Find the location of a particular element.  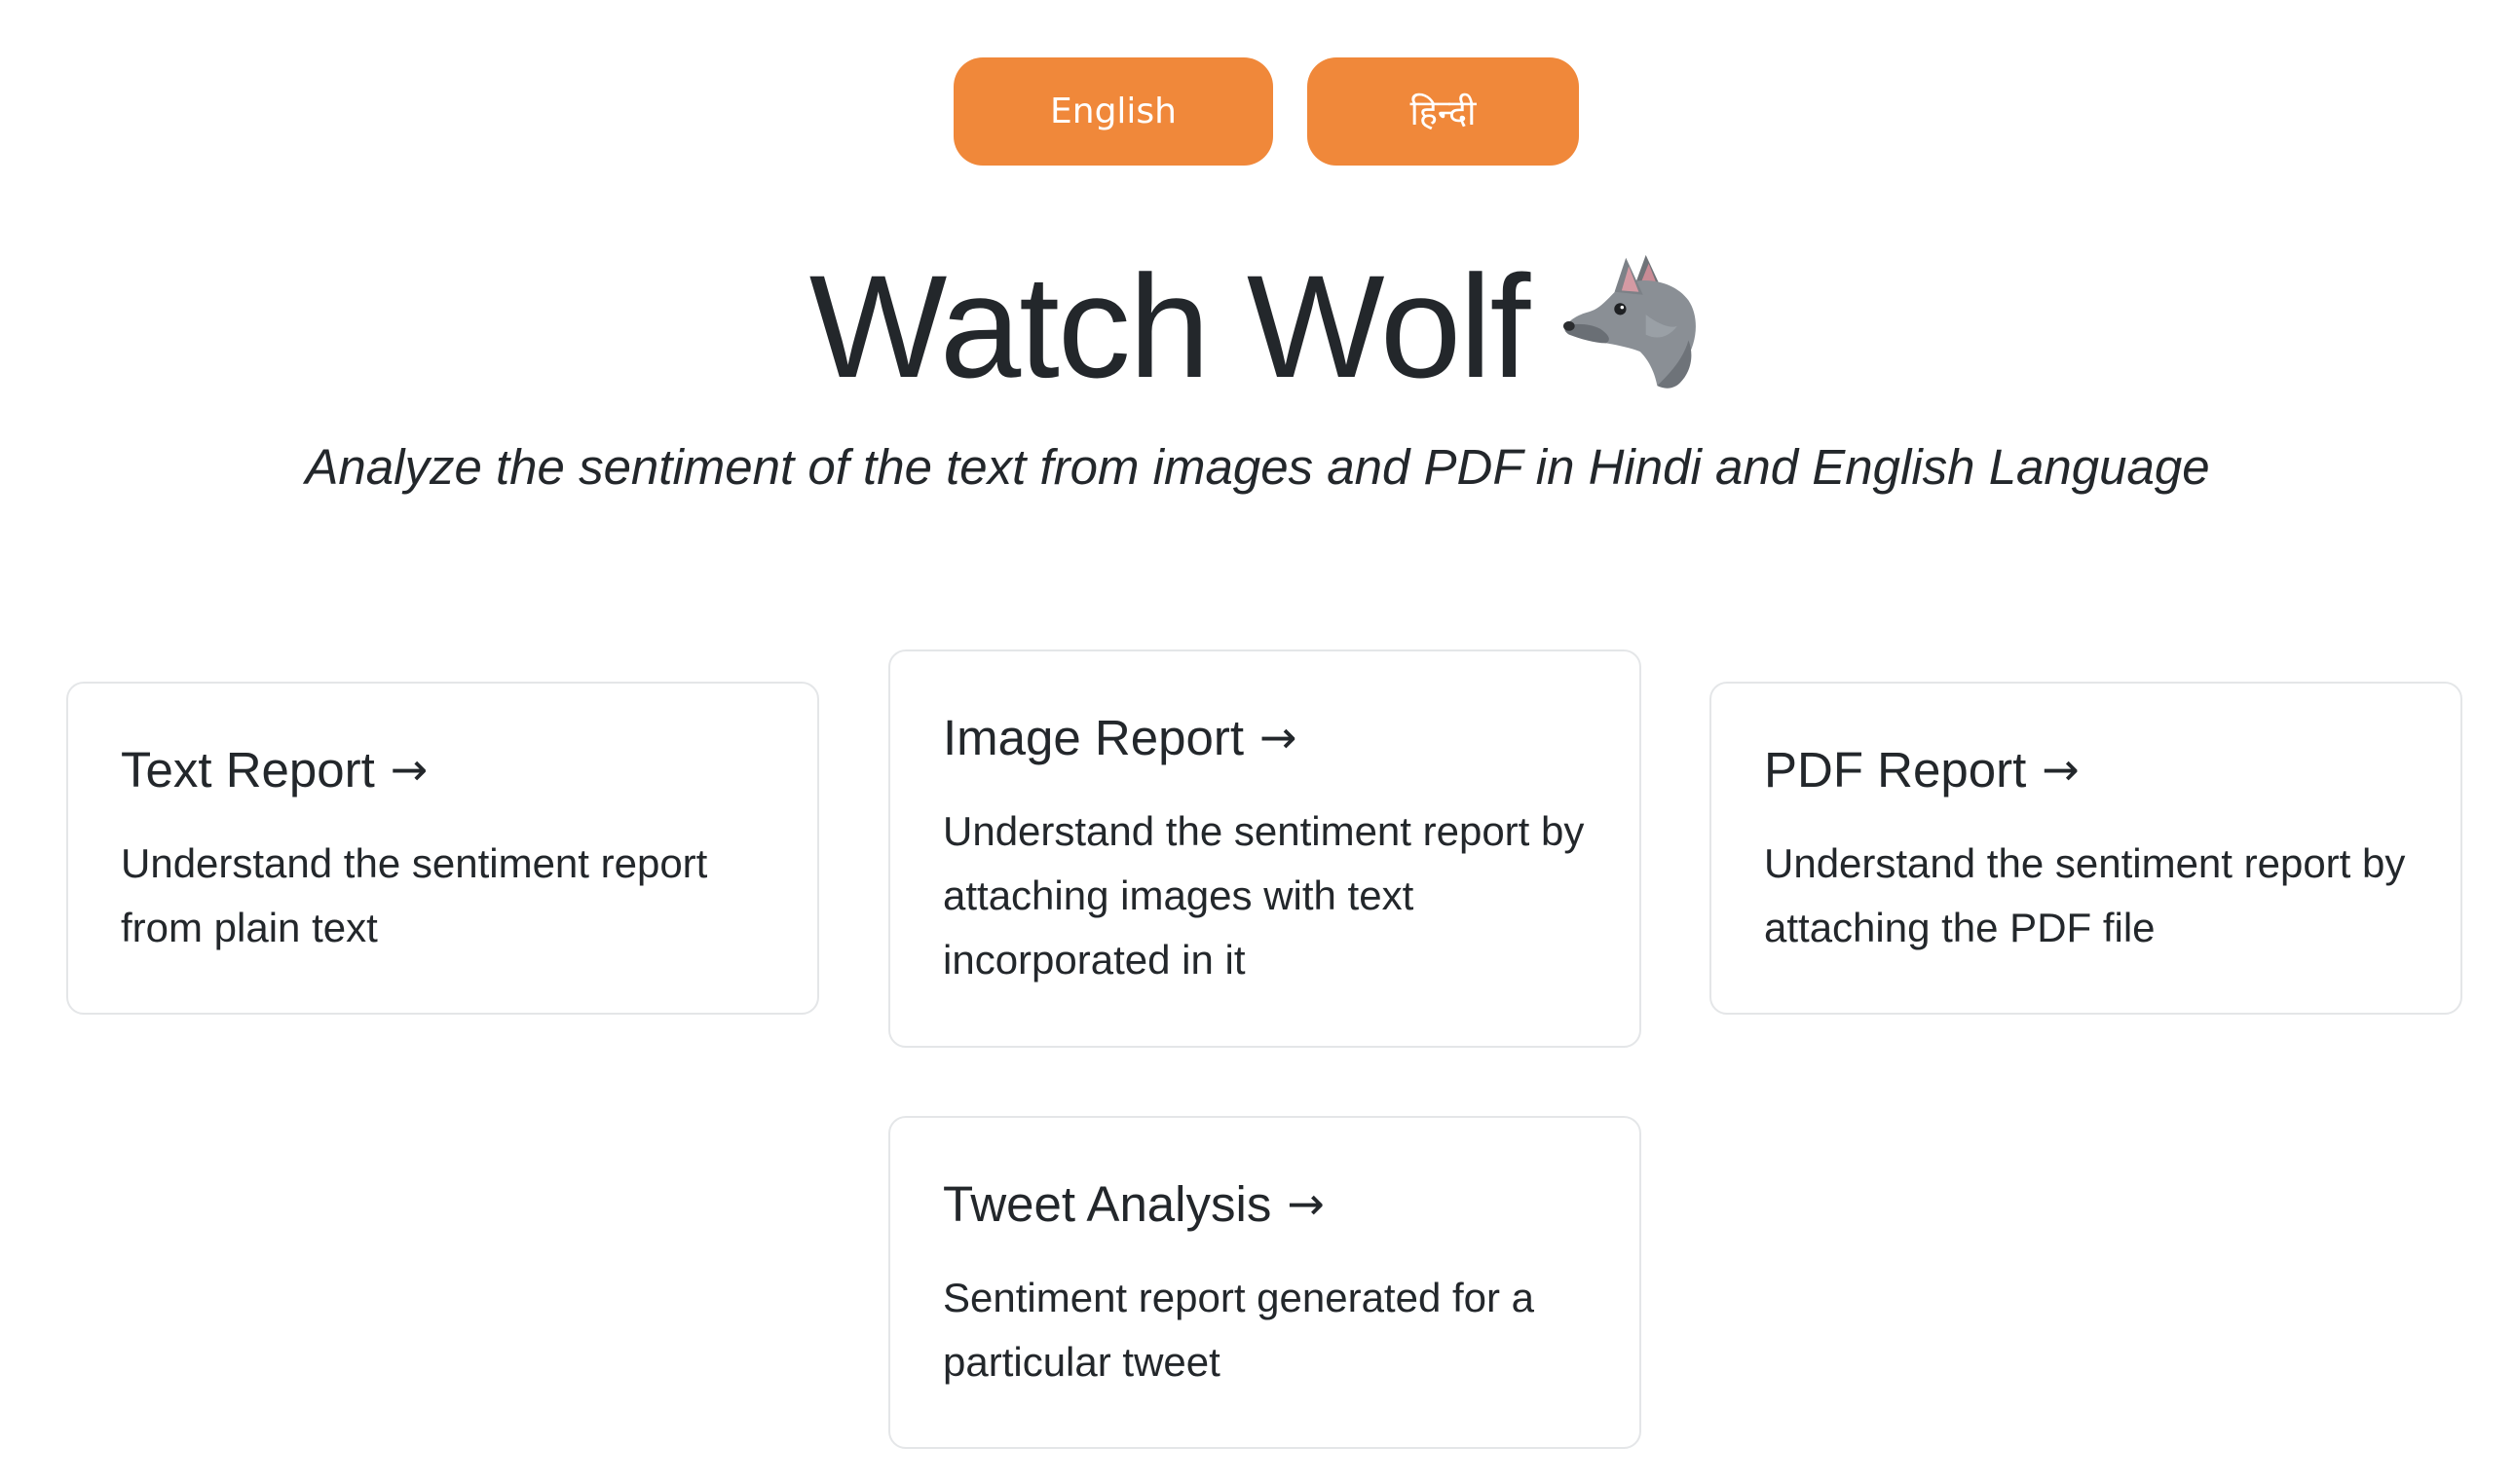

text-report-title: Text Report → is located at coordinates (443, 769).